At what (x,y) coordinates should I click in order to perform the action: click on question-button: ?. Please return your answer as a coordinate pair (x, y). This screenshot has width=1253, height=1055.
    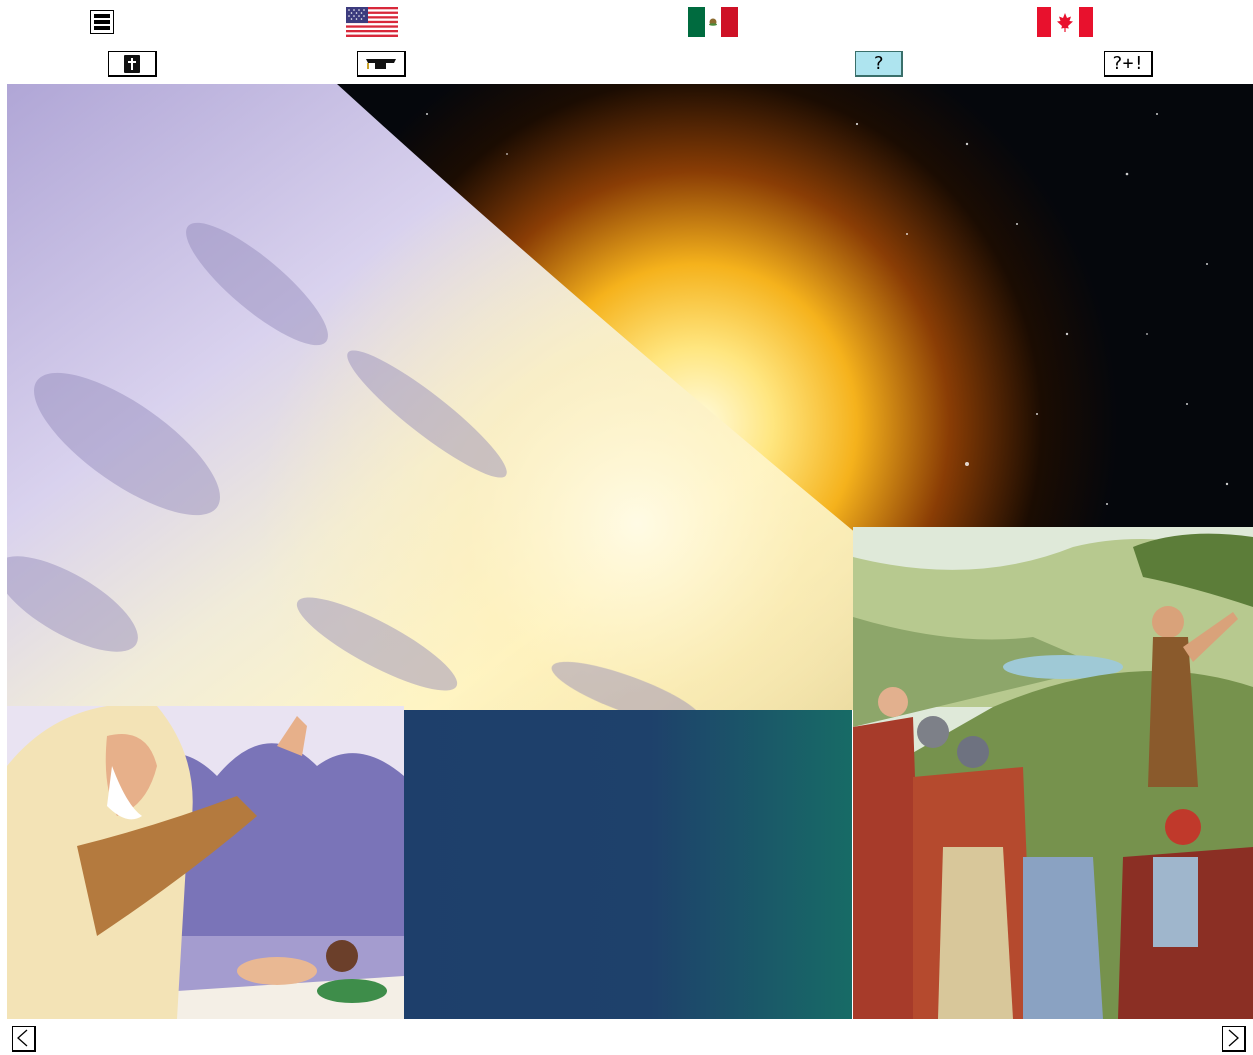
    Looking at the image, I should click on (879, 64).